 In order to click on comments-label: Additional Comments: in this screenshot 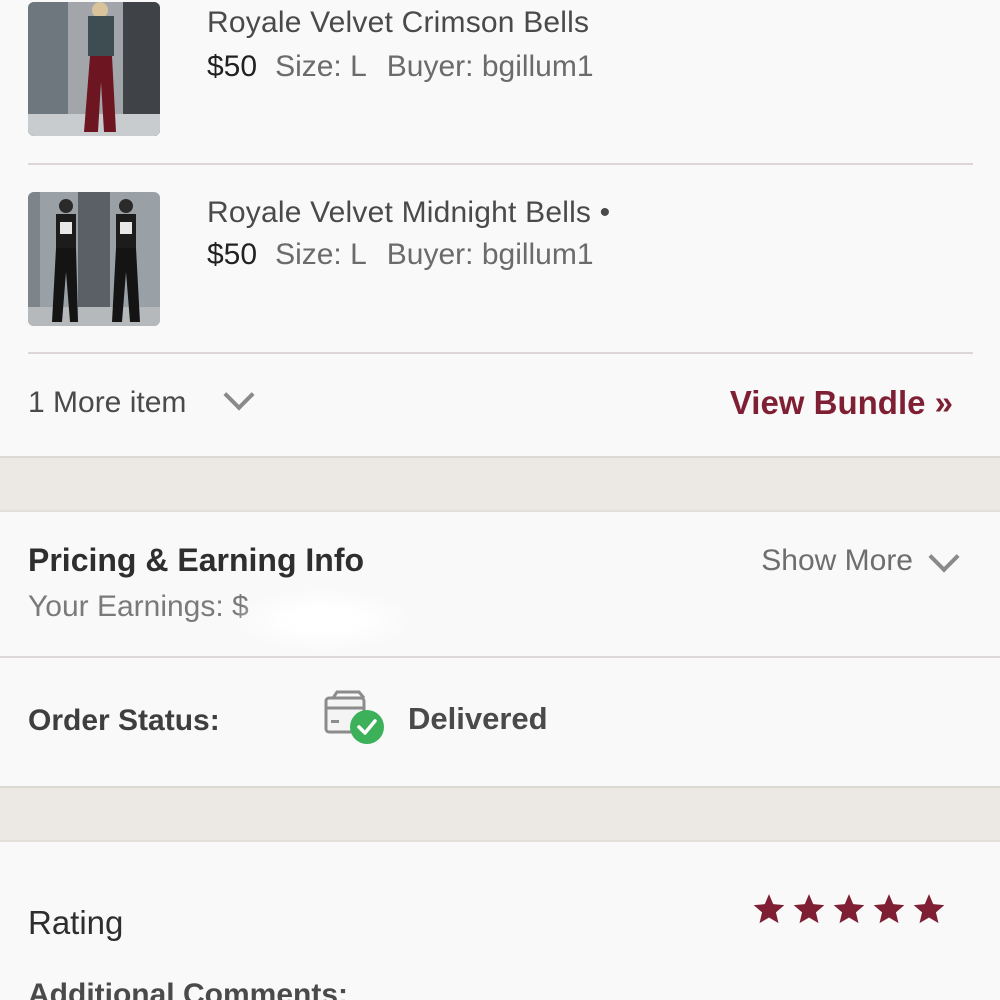, I will do `click(188, 989)`.